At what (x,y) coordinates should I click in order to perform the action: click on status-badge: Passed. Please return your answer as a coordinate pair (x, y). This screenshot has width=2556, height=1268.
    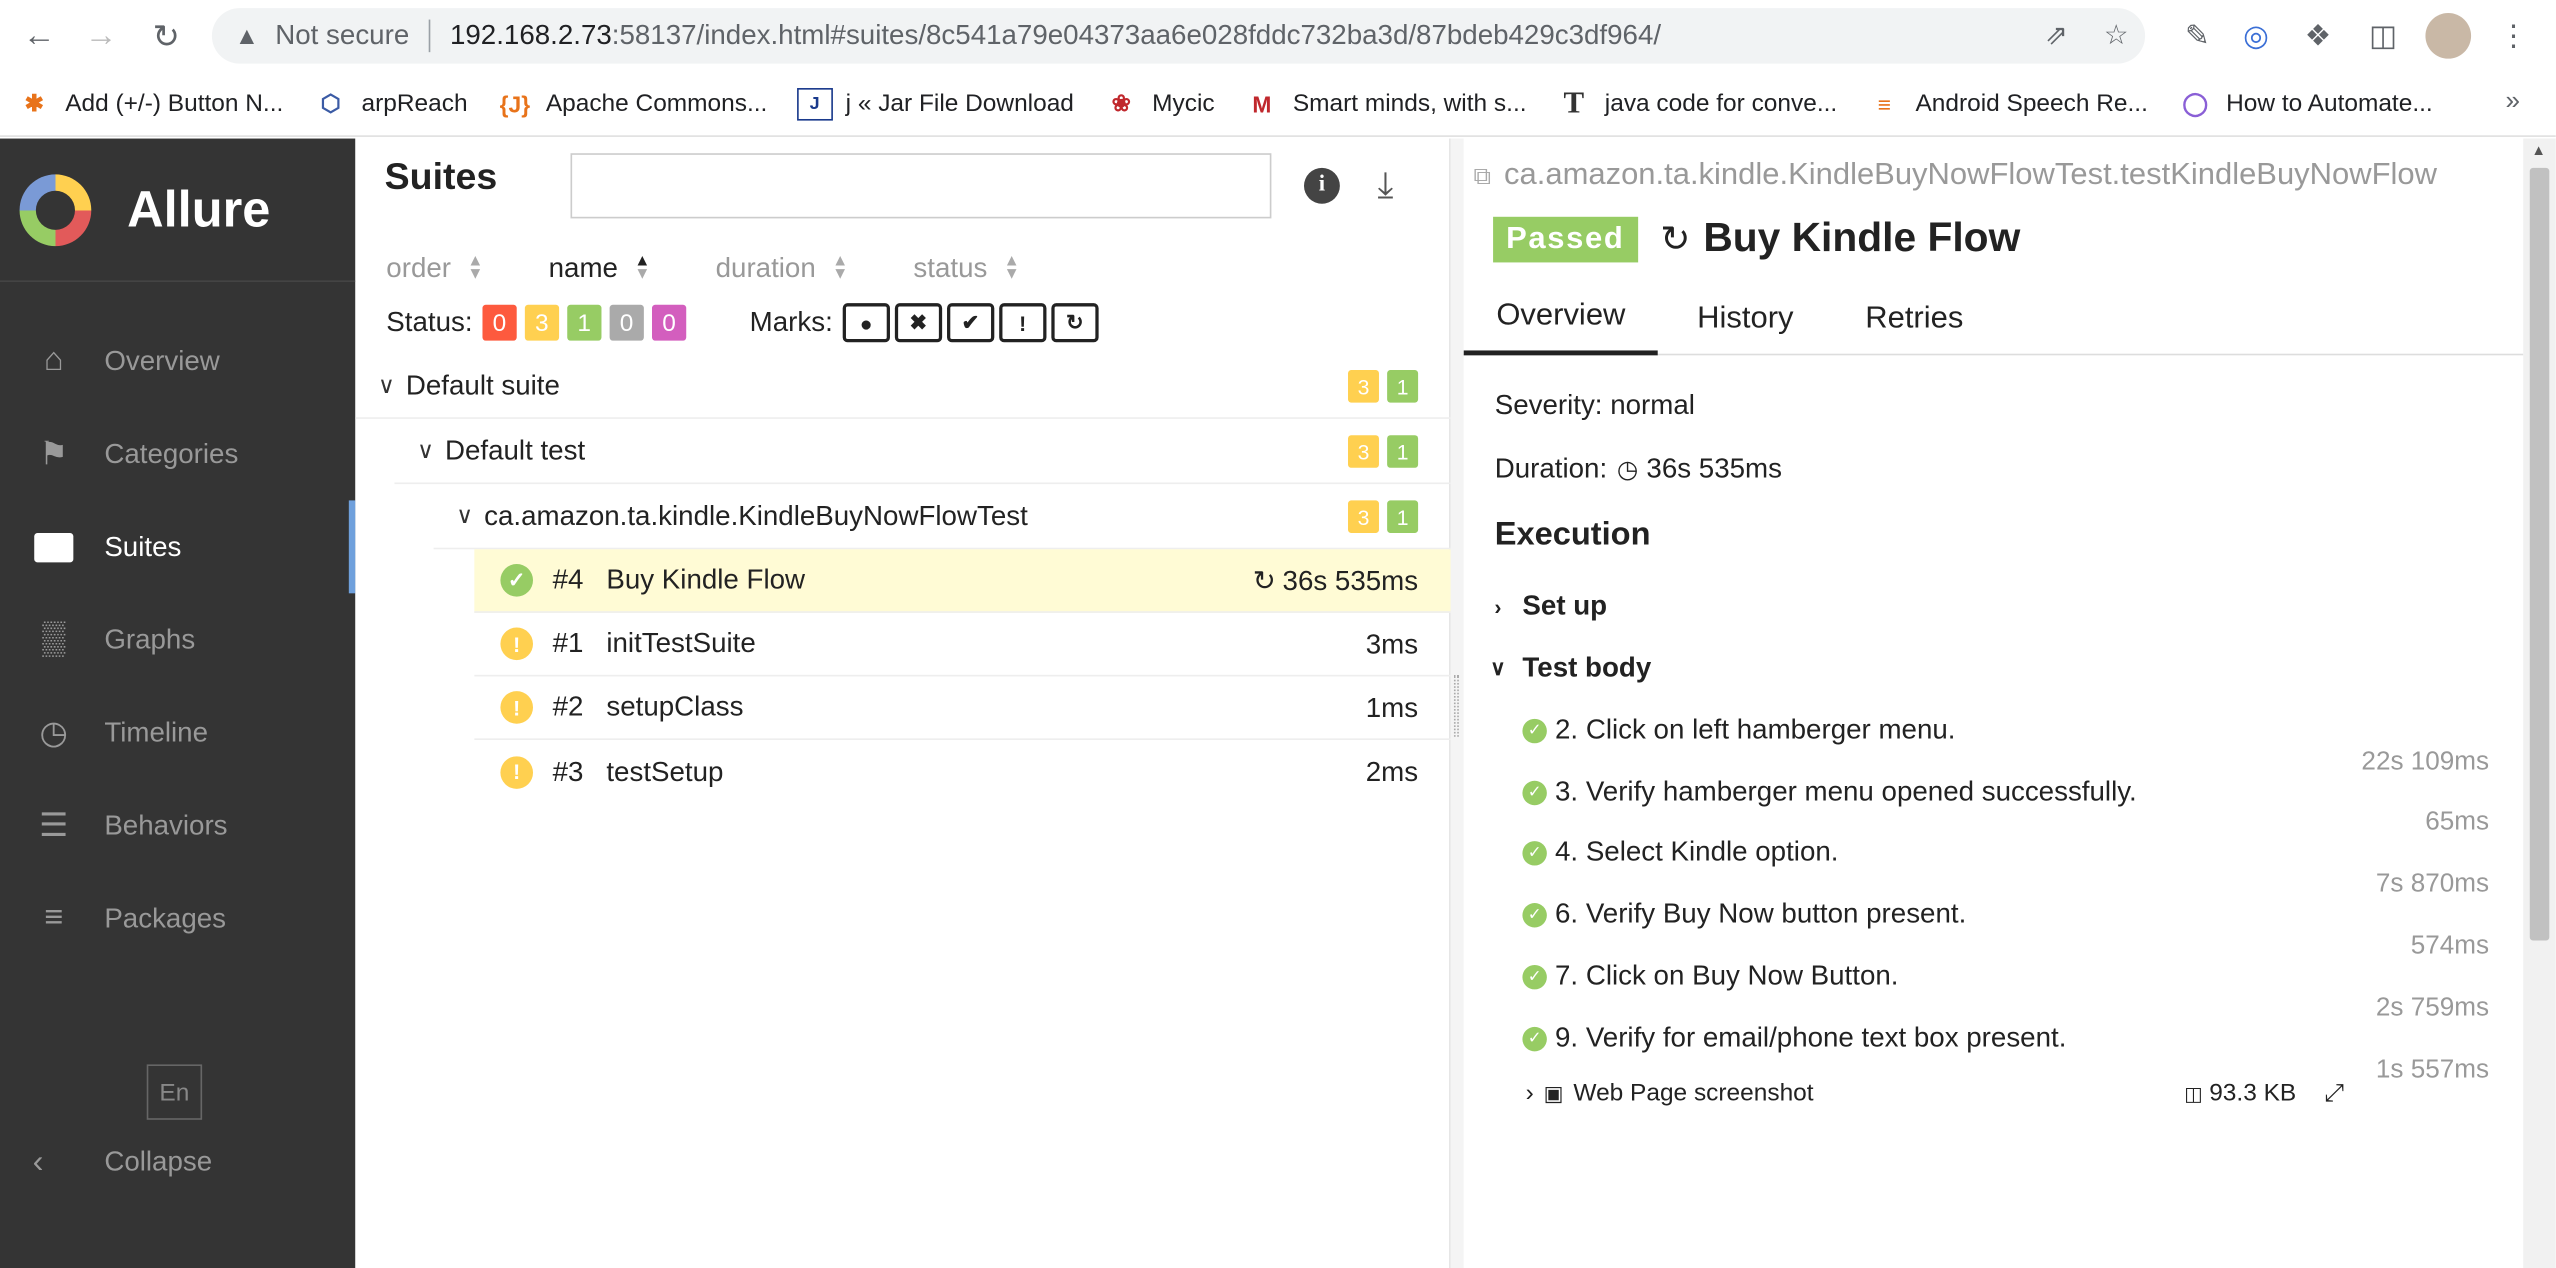
    Looking at the image, I should click on (1565, 238).